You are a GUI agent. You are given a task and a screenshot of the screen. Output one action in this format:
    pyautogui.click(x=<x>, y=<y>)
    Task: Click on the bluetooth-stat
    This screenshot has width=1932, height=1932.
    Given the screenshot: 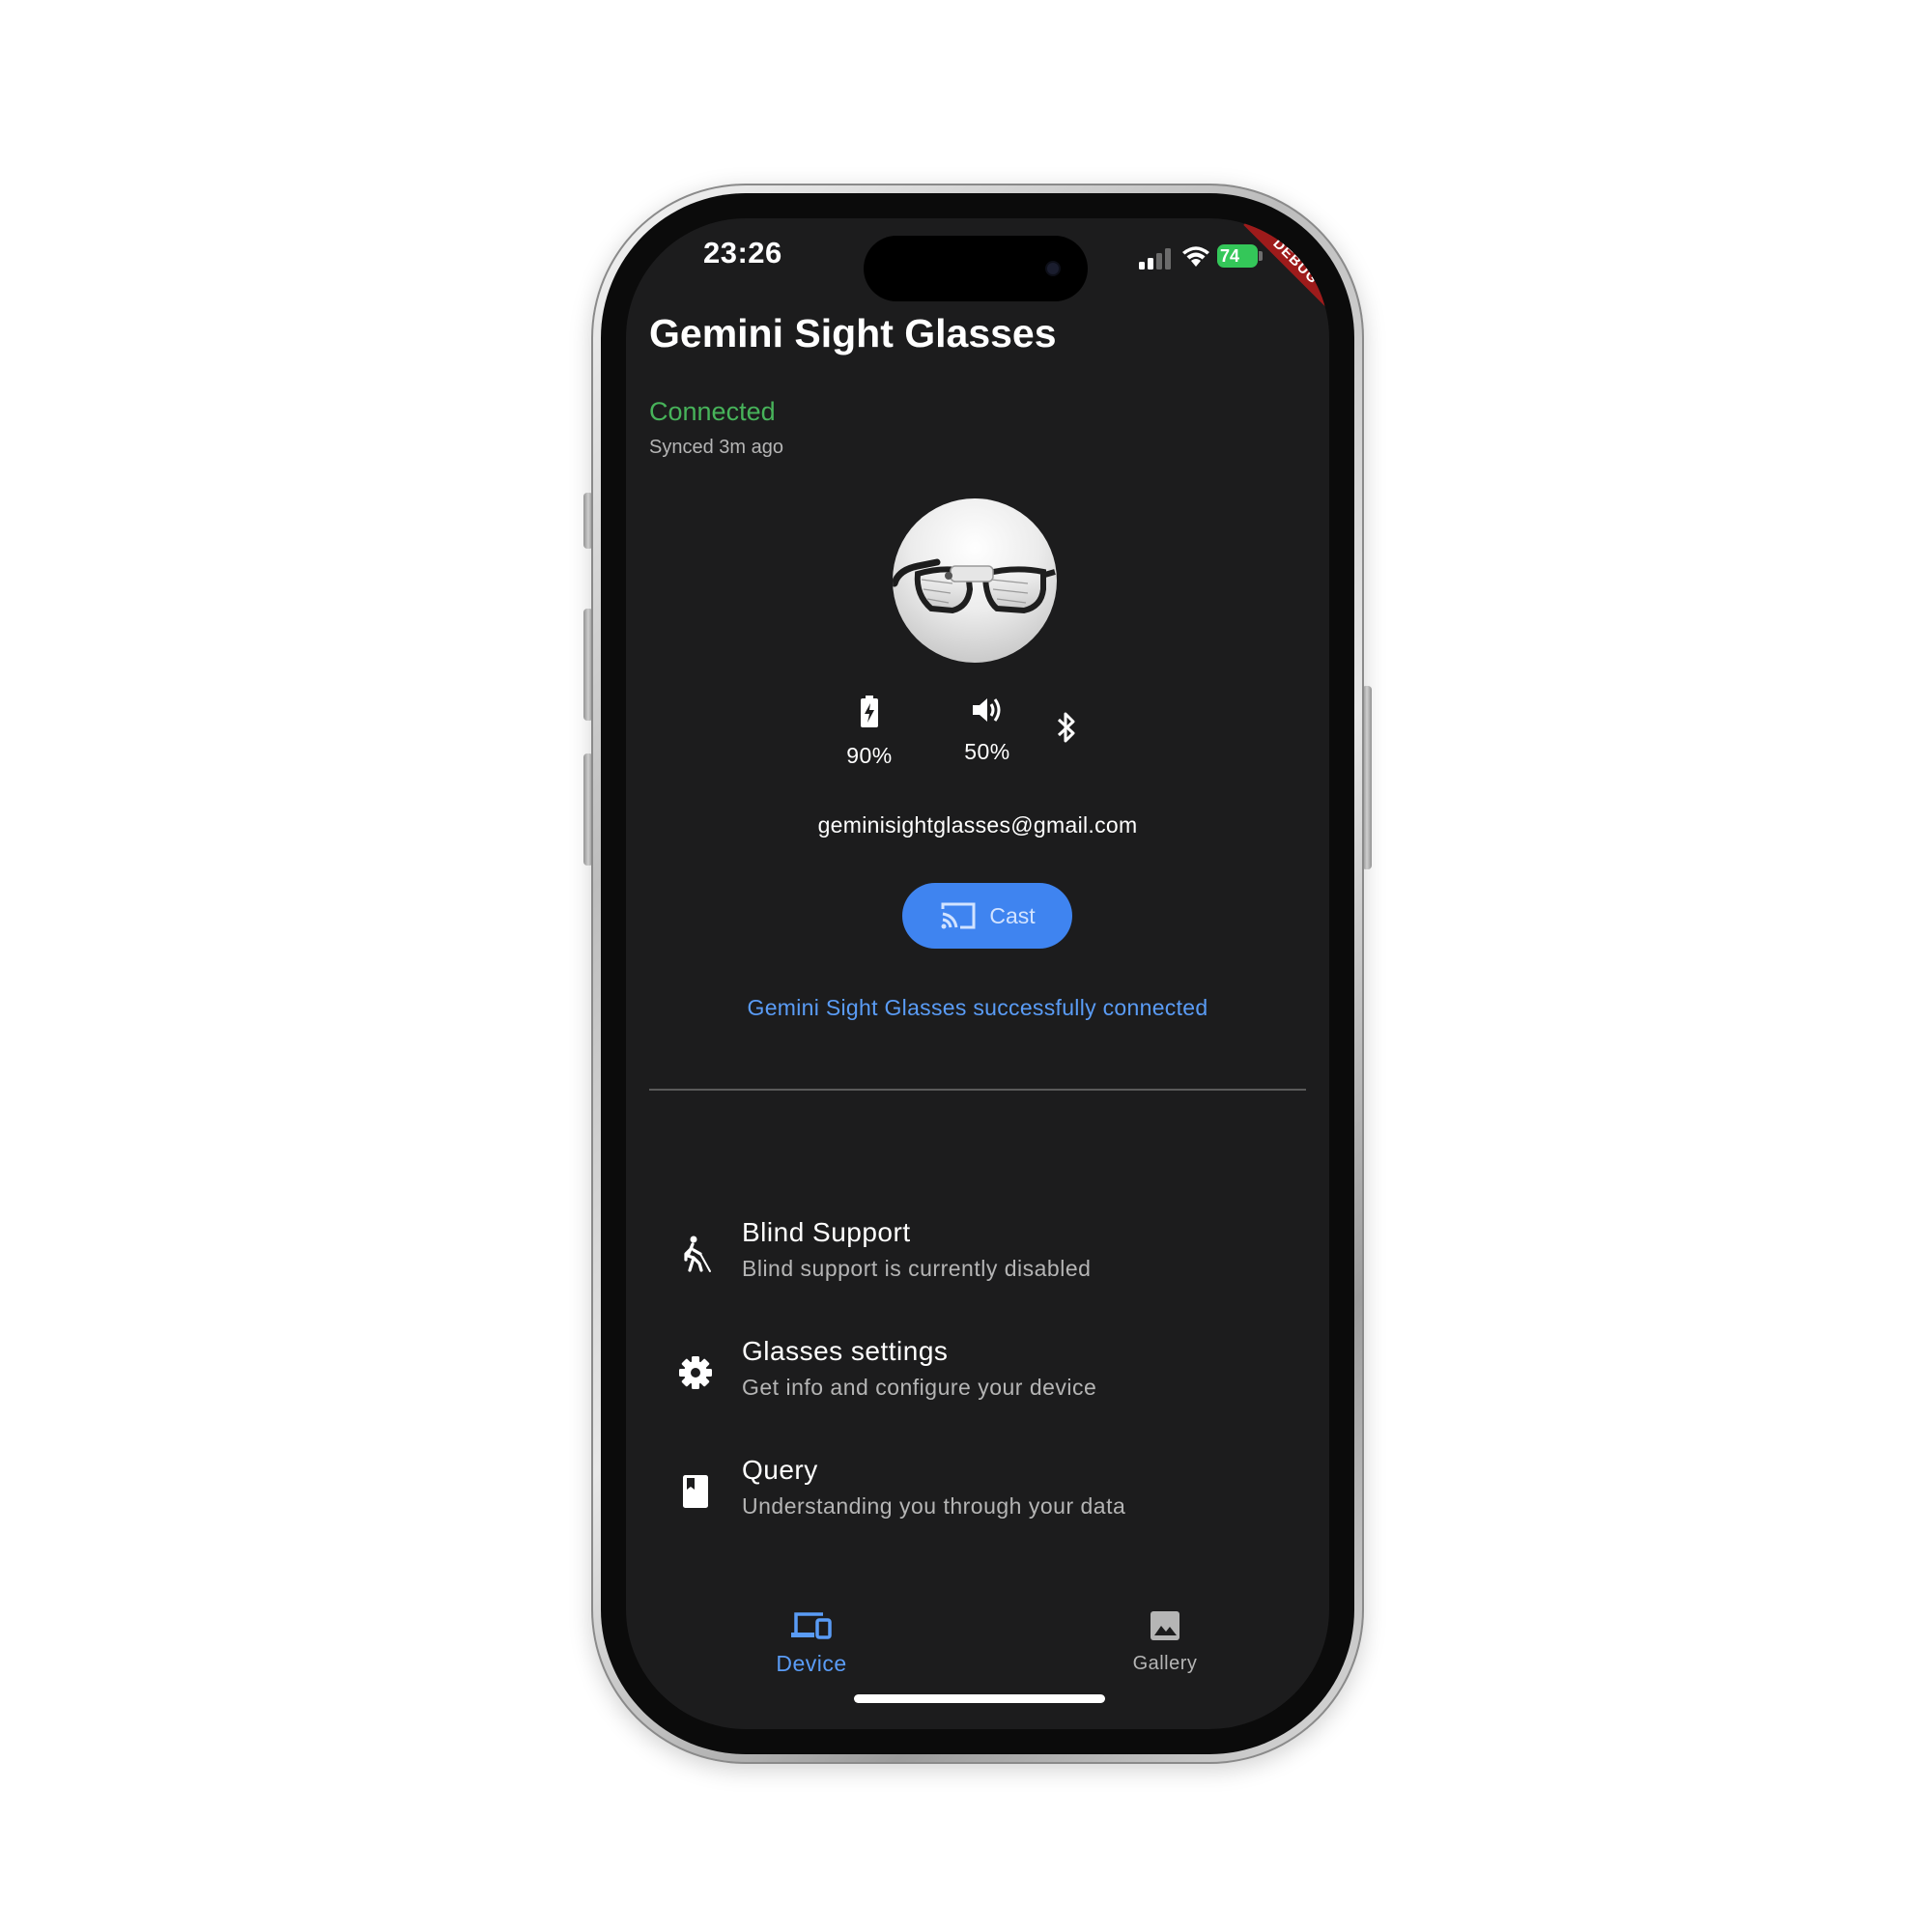 What is the action you would take?
    pyautogui.click(x=1066, y=730)
    